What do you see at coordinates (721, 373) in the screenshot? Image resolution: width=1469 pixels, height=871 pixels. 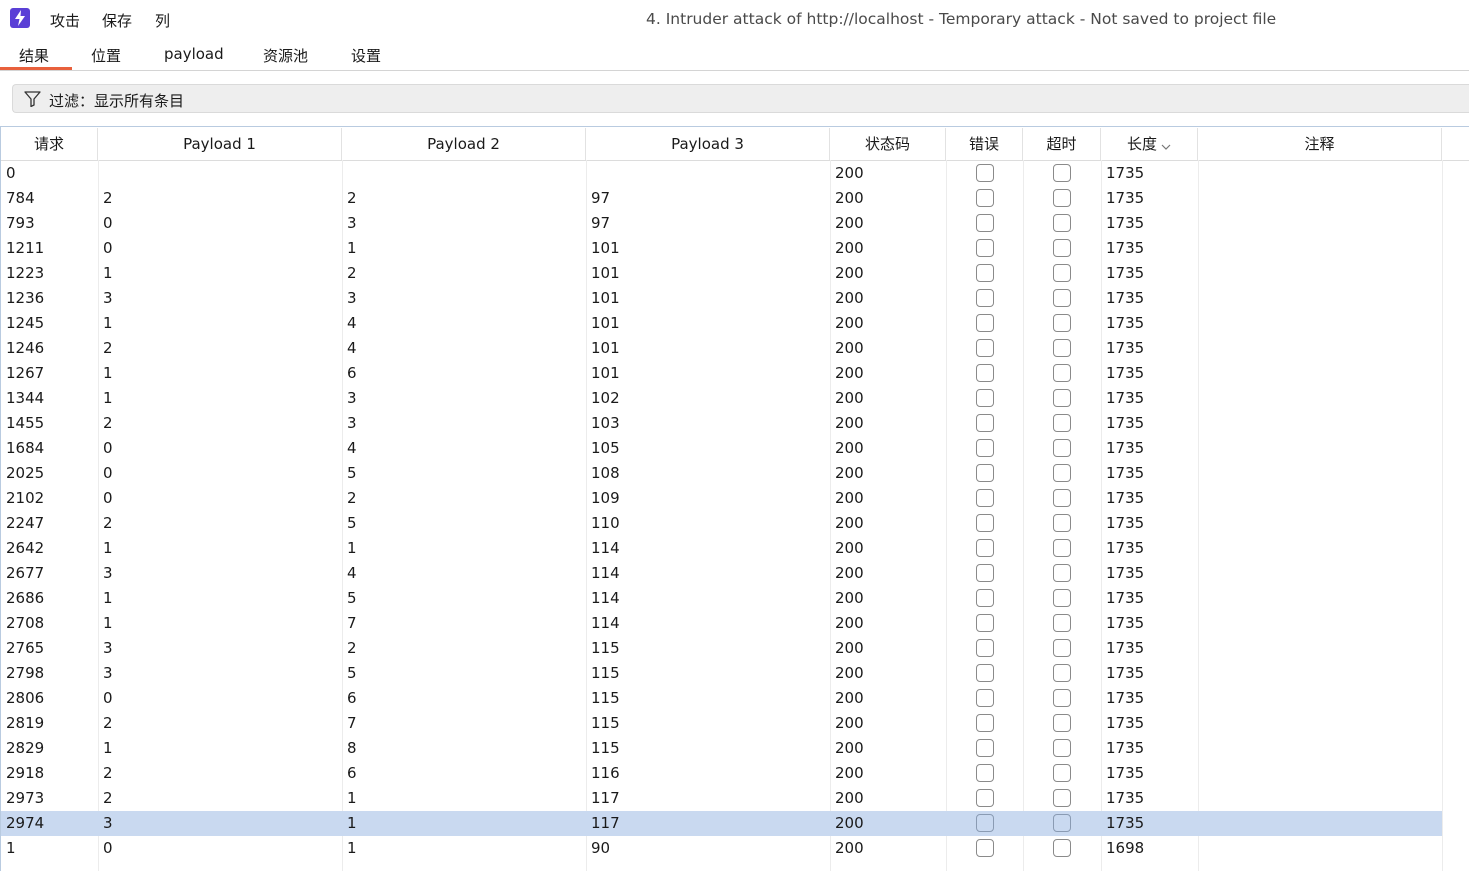 I see `table-row: 1267 1 6 101 200 1735` at bounding box center [721, 373].